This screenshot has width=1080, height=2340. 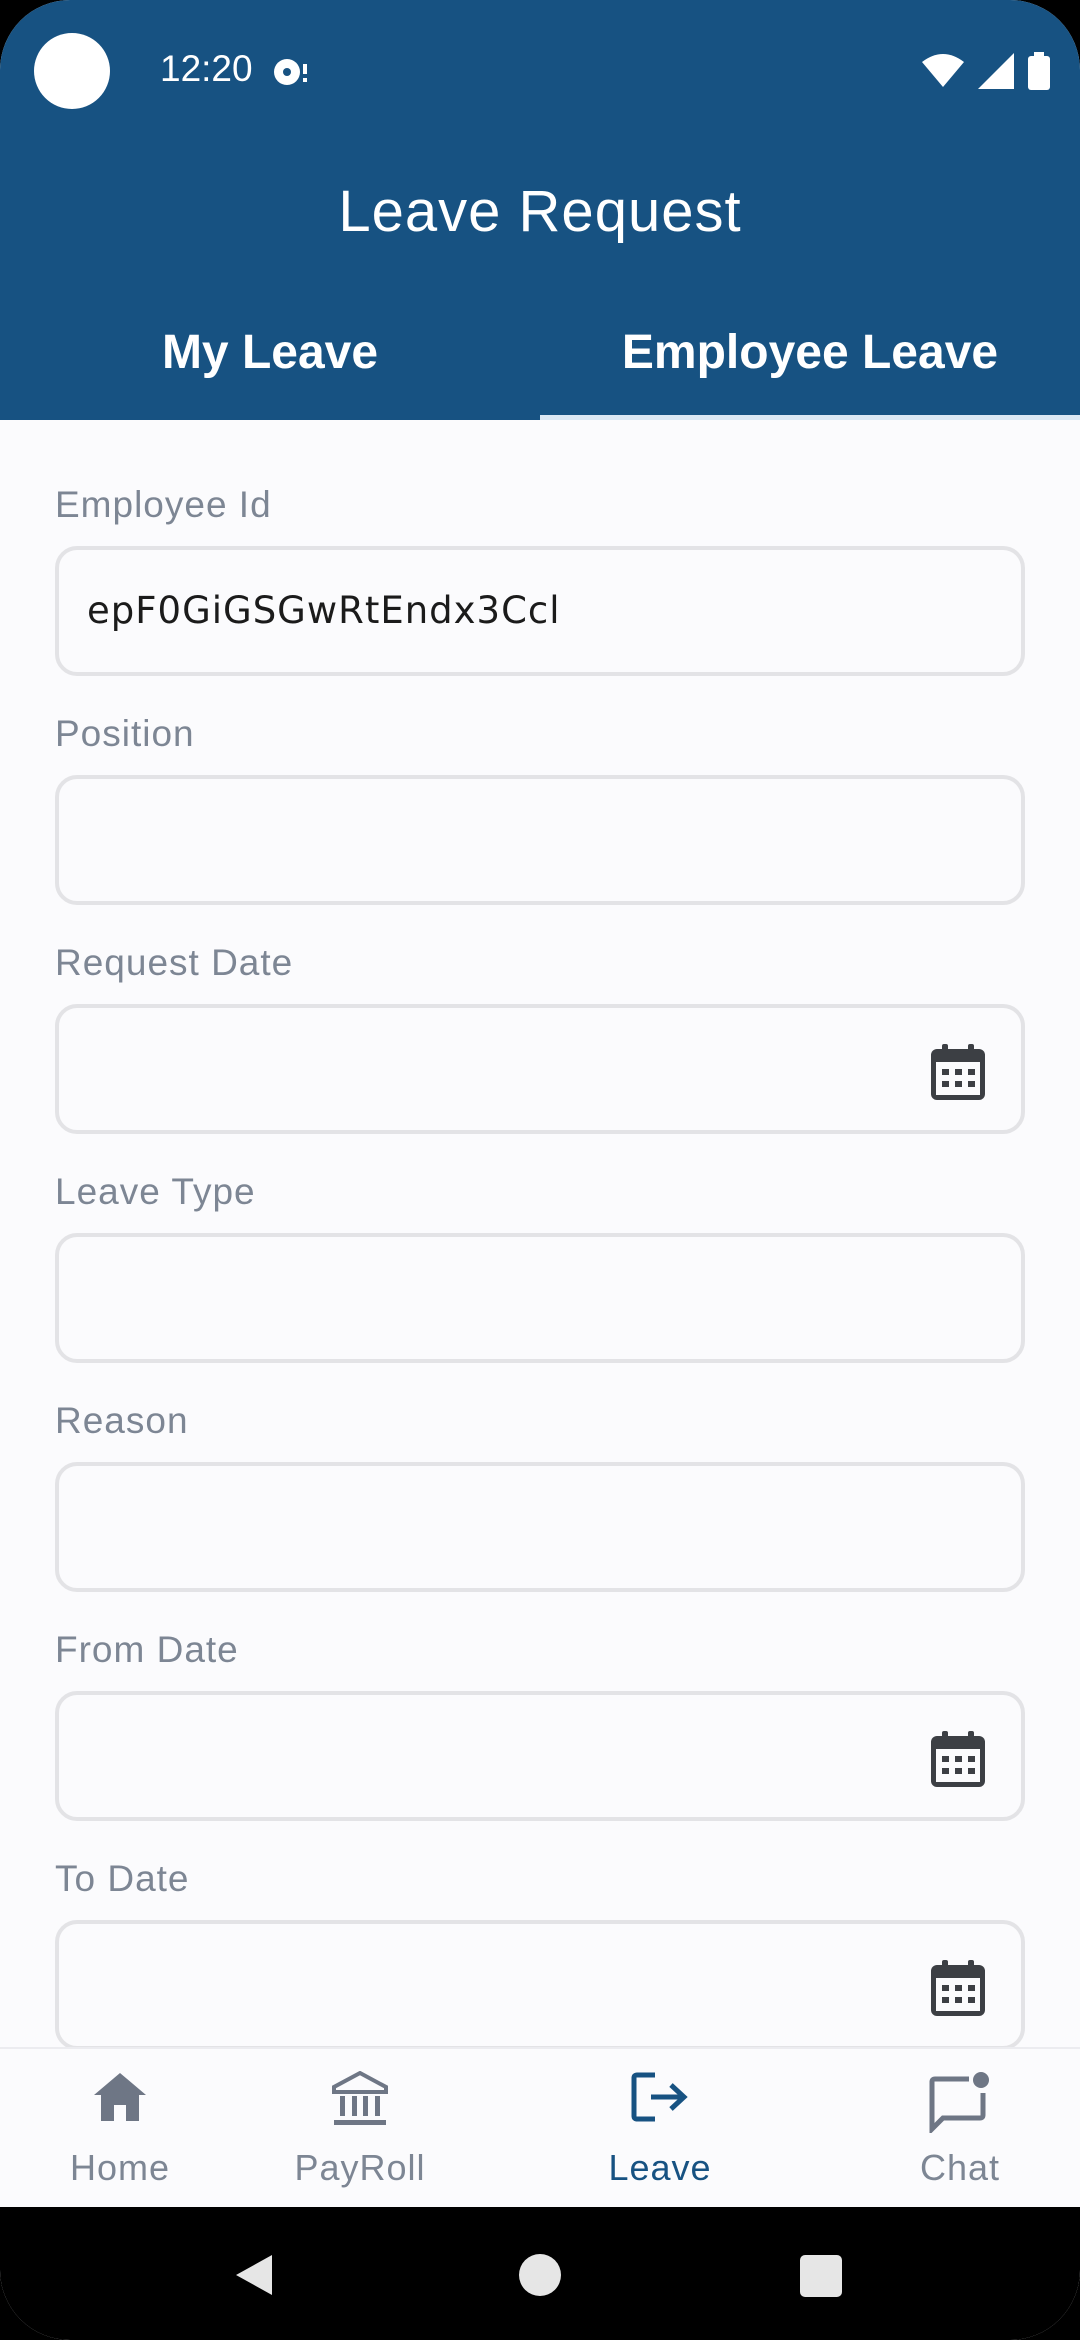 What do you see at coordinates (120, 2167) in the screenshot?
I see `nav-home-label: Home` at bounding box center [120, 2167].